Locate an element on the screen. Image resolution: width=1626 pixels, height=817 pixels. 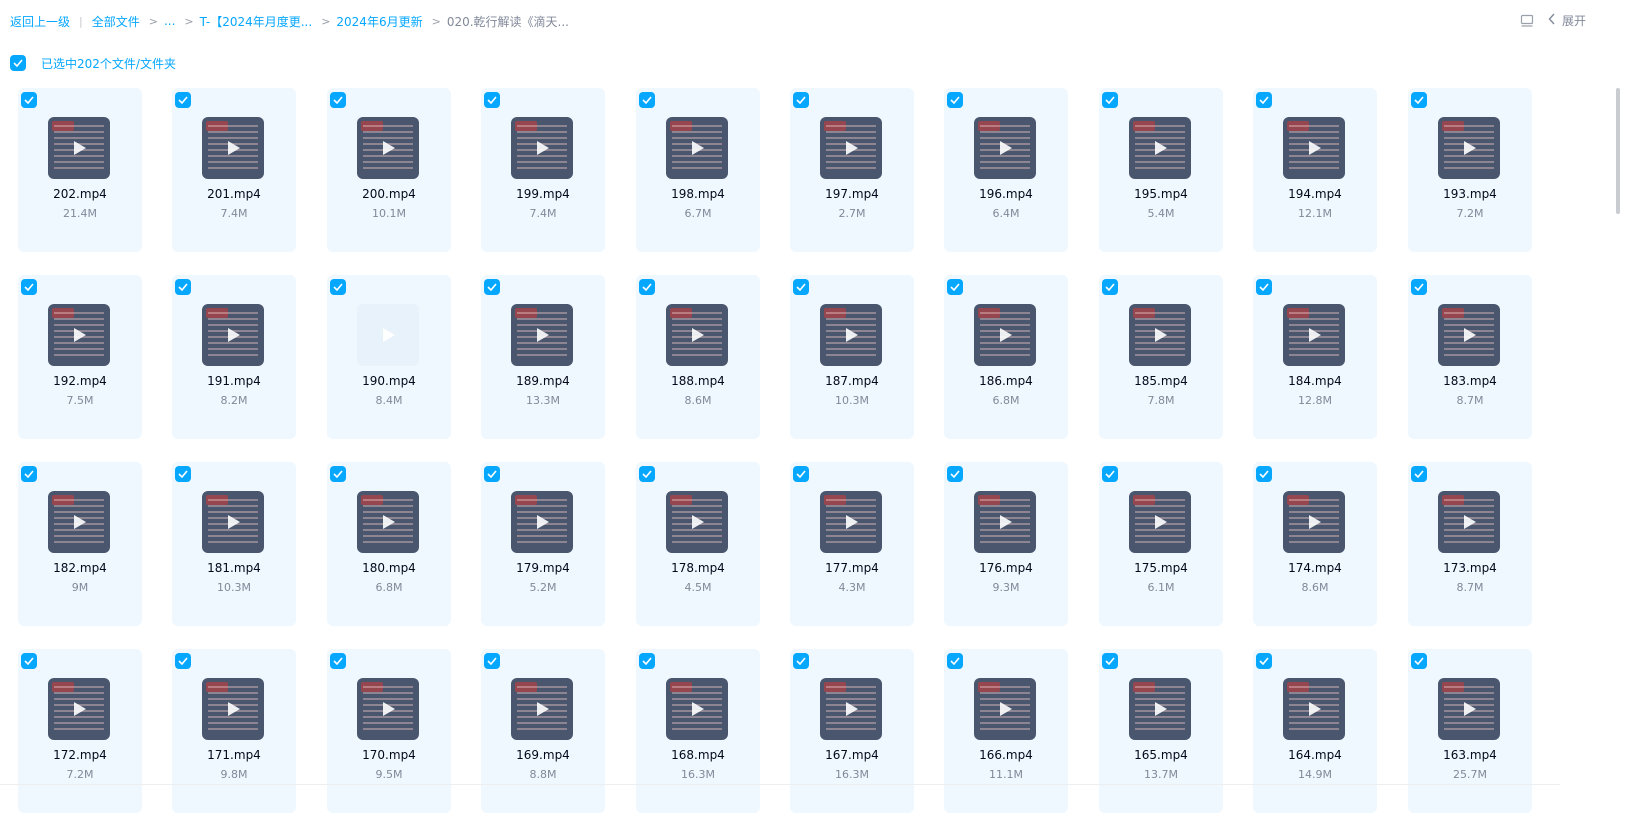
file-card: 188.mp4 8.6M is located at coordinates (698, 357).